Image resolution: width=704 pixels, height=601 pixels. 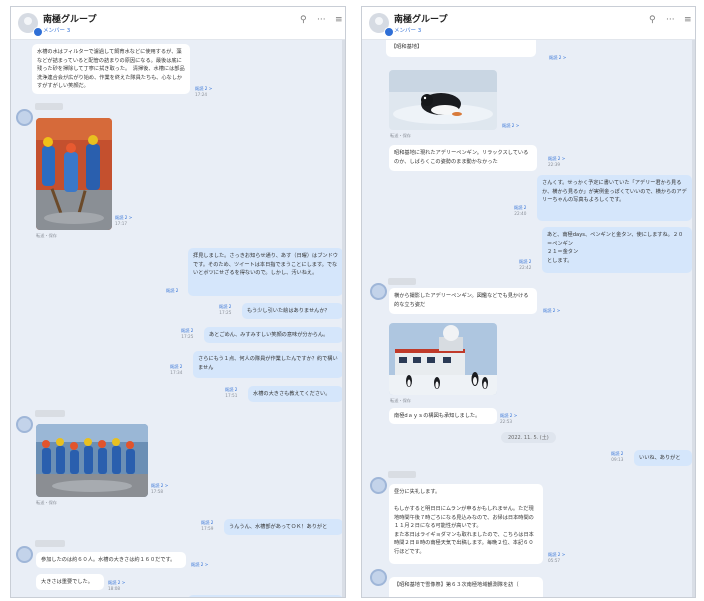 I want to click on message-meta: 既読 2 17:34, so click(x=176, y=369).